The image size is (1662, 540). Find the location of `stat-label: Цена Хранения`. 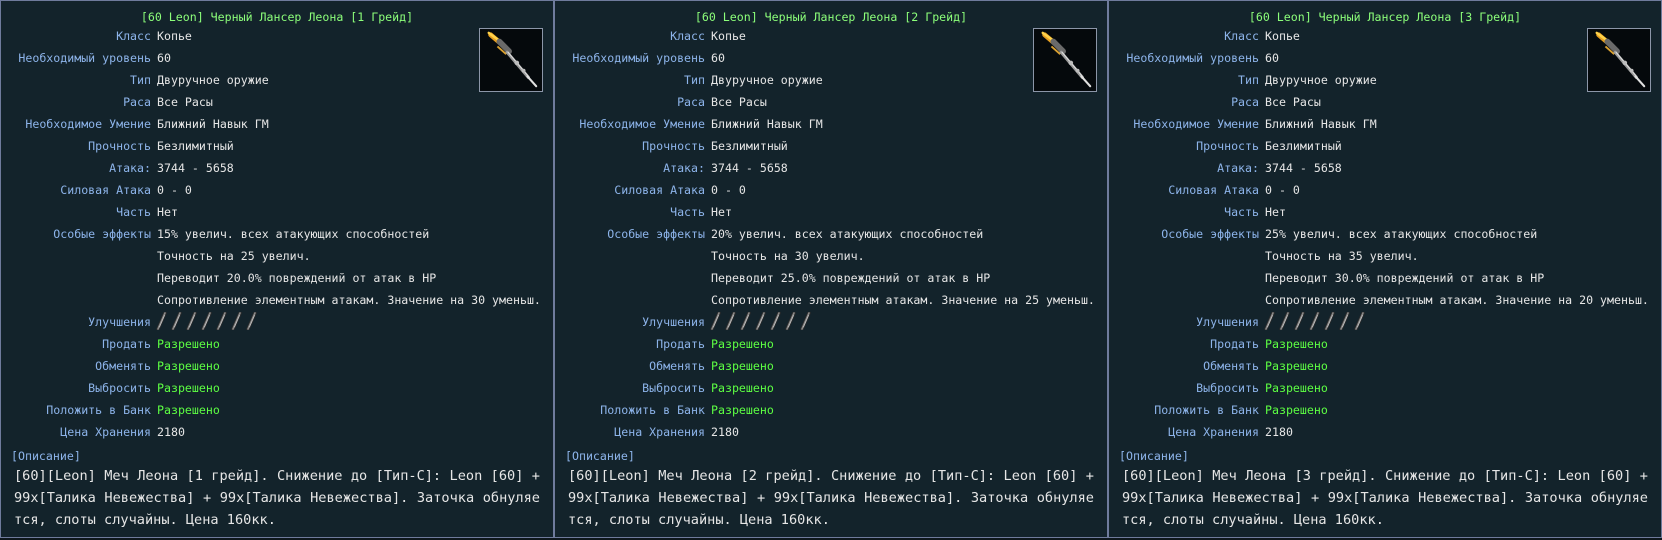

stat-label: Цена Хранения is located at coordinates (659, 432).